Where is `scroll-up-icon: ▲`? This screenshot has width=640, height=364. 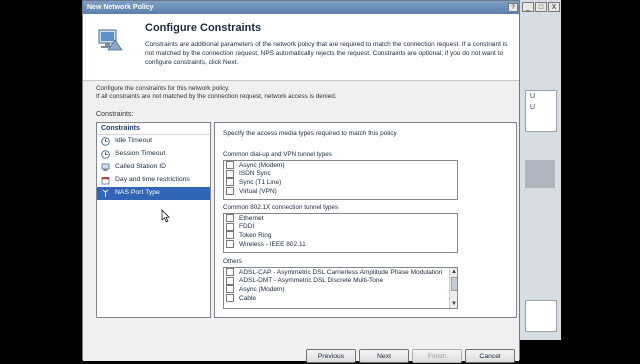 scroll-up-icon: ▲ is located at coordinates (454, 272).